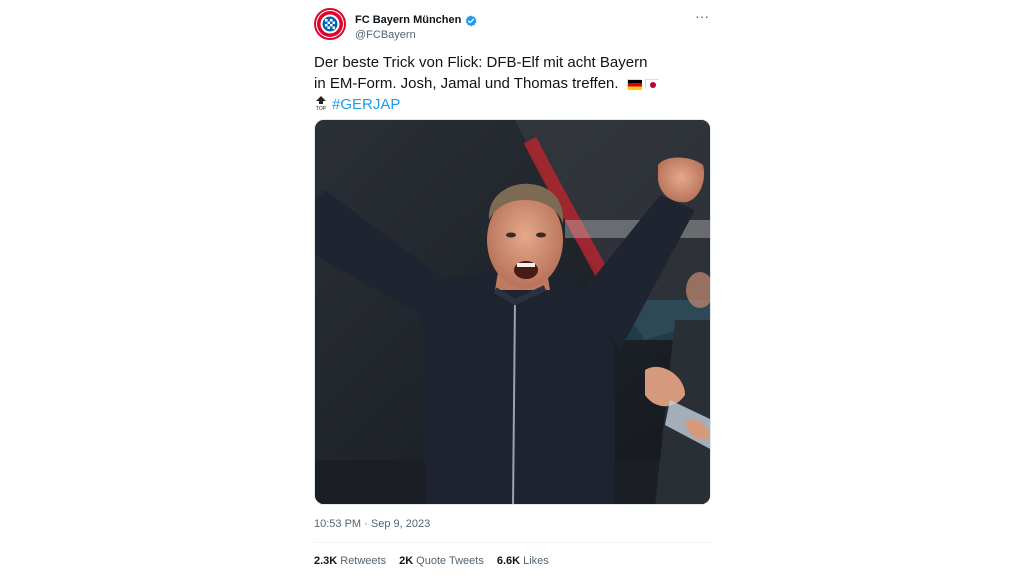 Image resolution: width=1024 pixels, height=576 pixels. What do you see at coordinates (321, 103) in the screenshot?
I see `top-arrow-icon: TOP` at bounding box center [321, 103].